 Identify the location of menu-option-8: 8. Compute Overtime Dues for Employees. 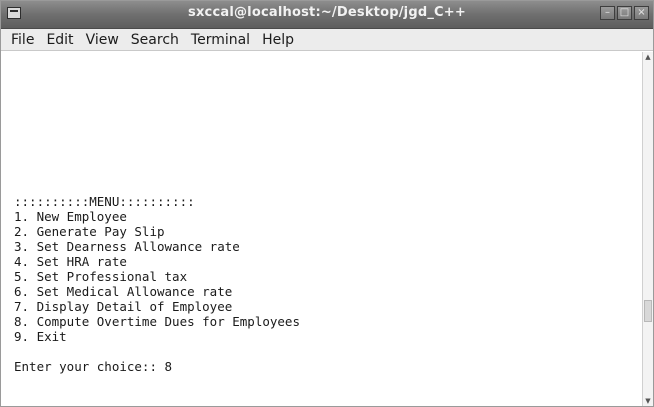
(157, 321).